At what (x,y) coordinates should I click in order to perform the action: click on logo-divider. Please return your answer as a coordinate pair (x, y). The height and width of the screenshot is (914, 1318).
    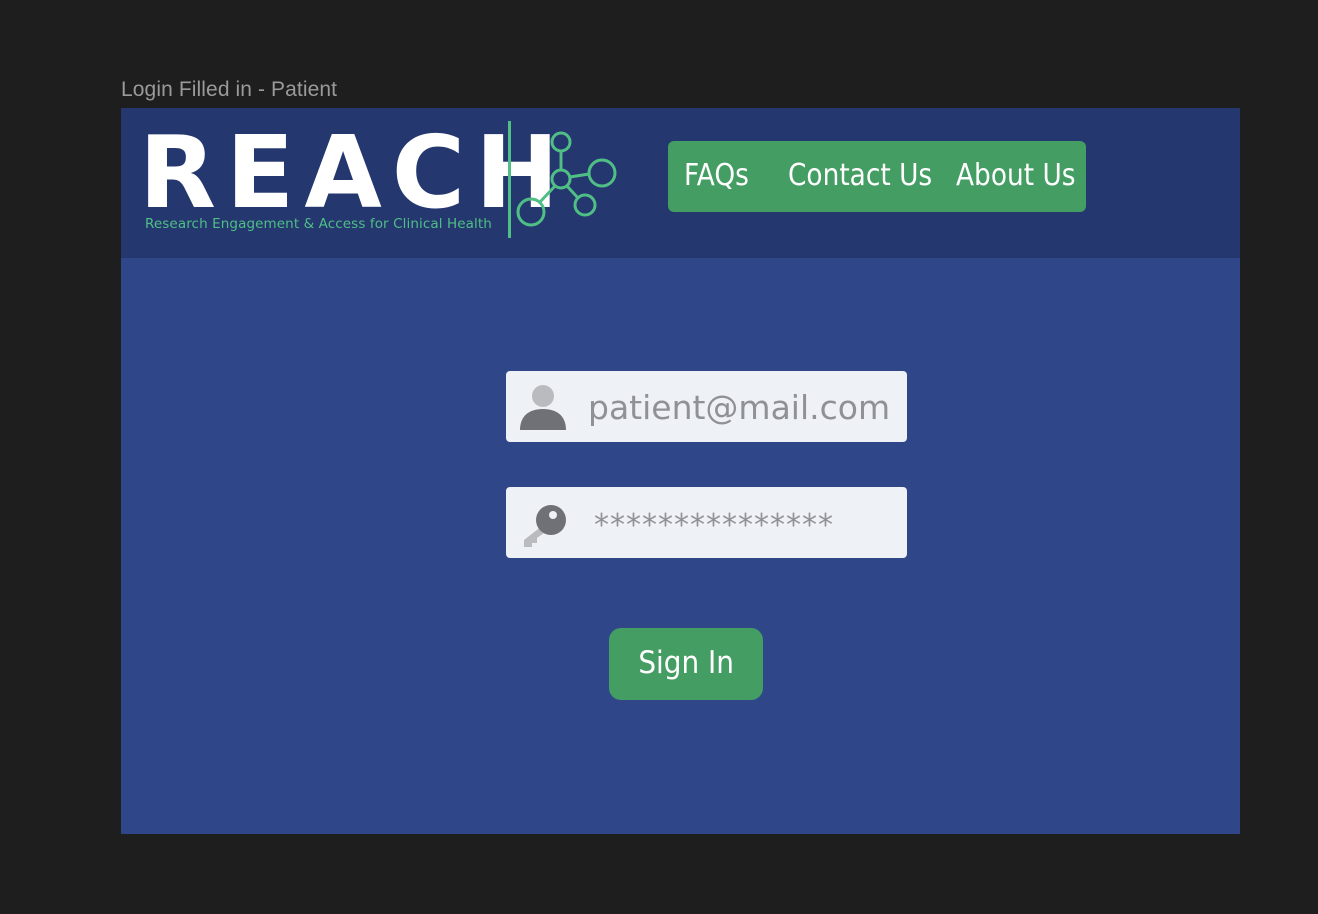
    Looking at the image, I should click on (509, 179).